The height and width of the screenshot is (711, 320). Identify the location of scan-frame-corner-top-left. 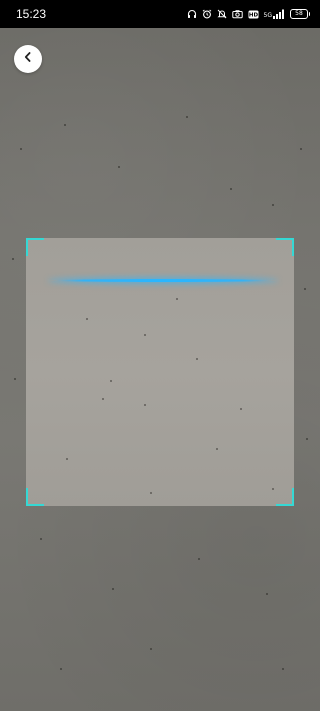
(35, 247).